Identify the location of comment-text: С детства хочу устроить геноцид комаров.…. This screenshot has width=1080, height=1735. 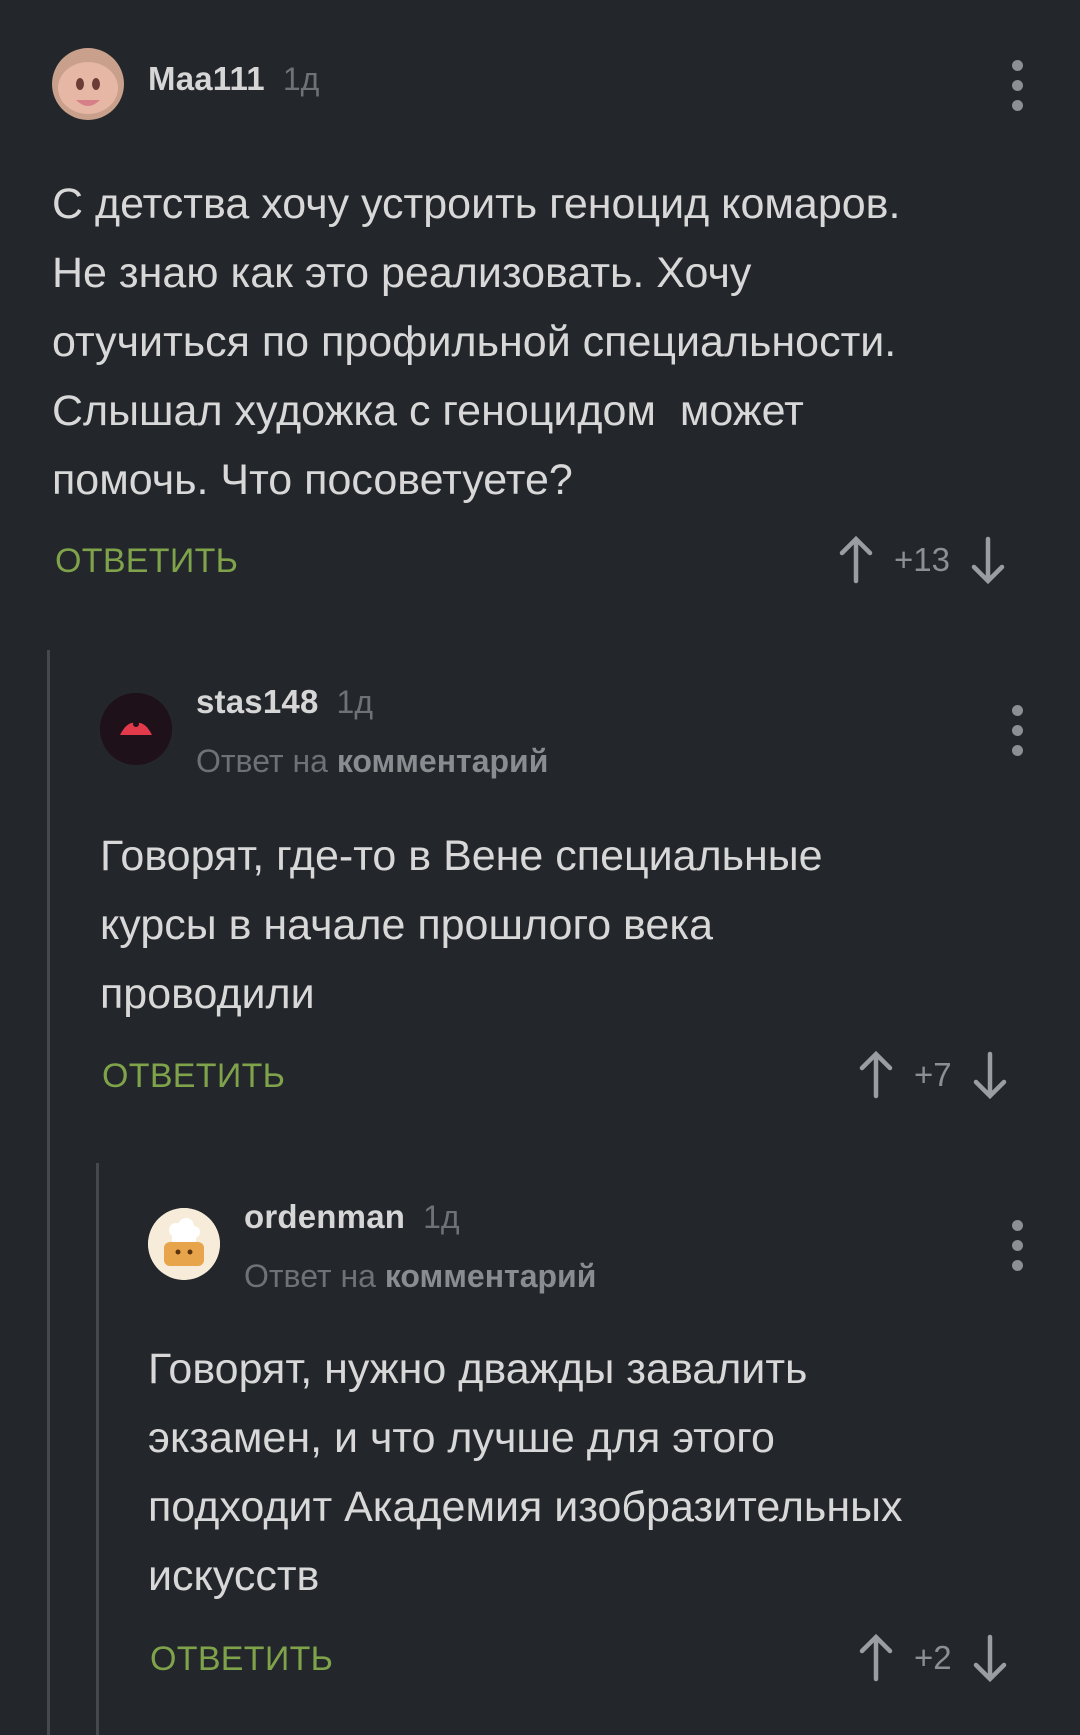
(476, 342).